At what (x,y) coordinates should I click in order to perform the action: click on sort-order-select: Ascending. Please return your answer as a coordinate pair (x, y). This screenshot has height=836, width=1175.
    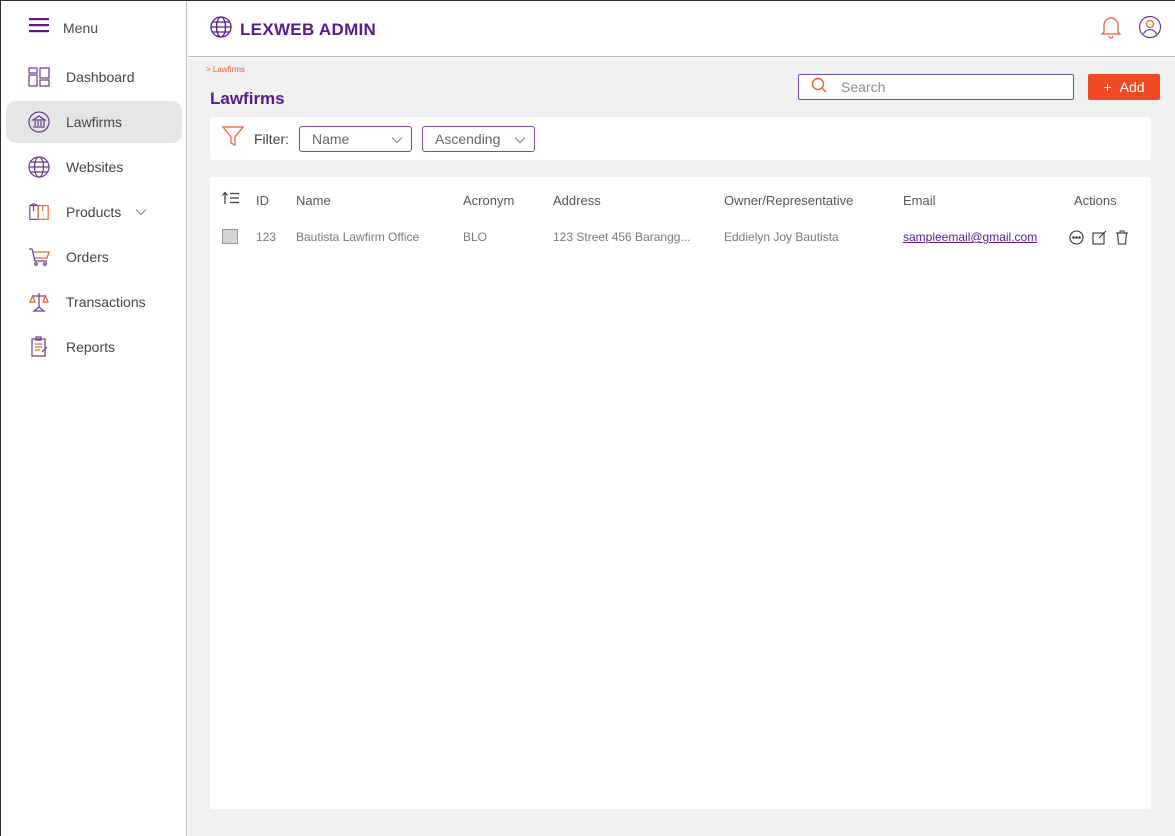
    Looking at the image, I should click on (478, 138).